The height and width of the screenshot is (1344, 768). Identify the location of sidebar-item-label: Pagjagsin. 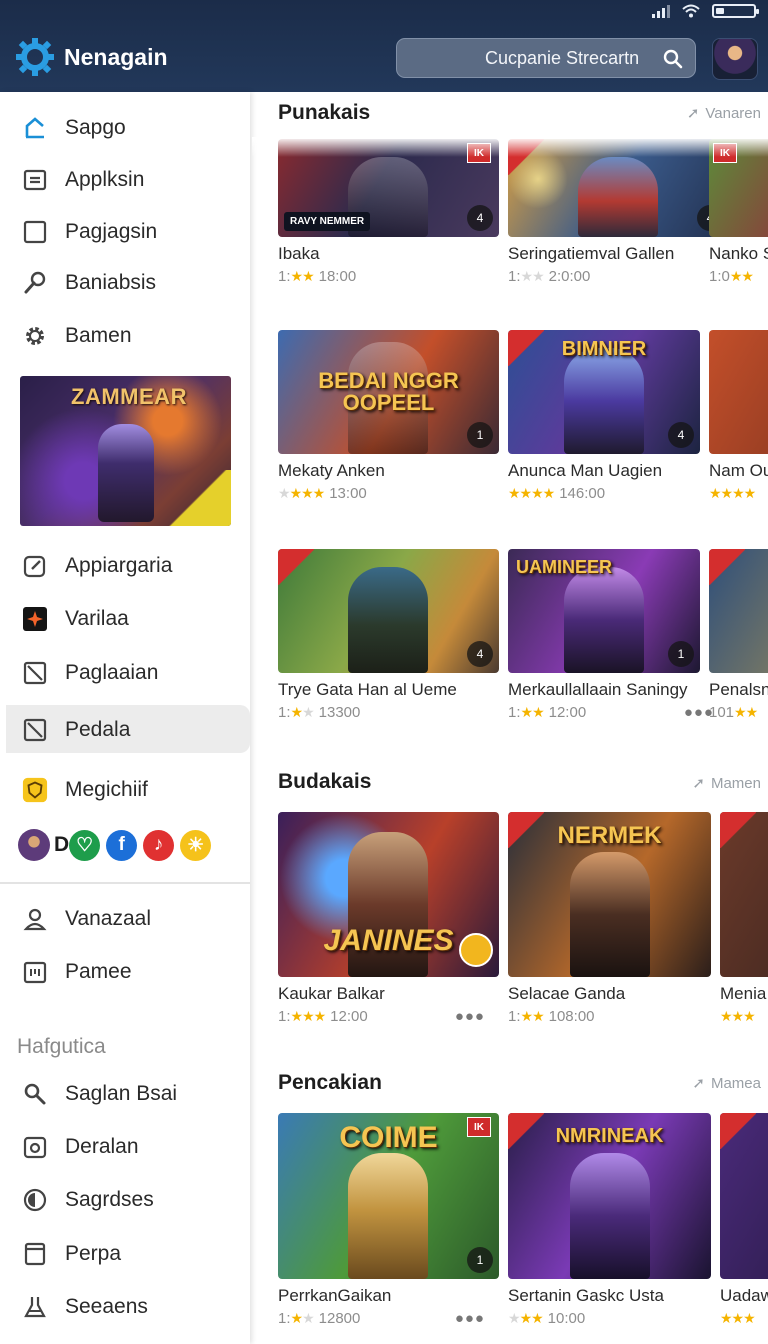
(111, 231).